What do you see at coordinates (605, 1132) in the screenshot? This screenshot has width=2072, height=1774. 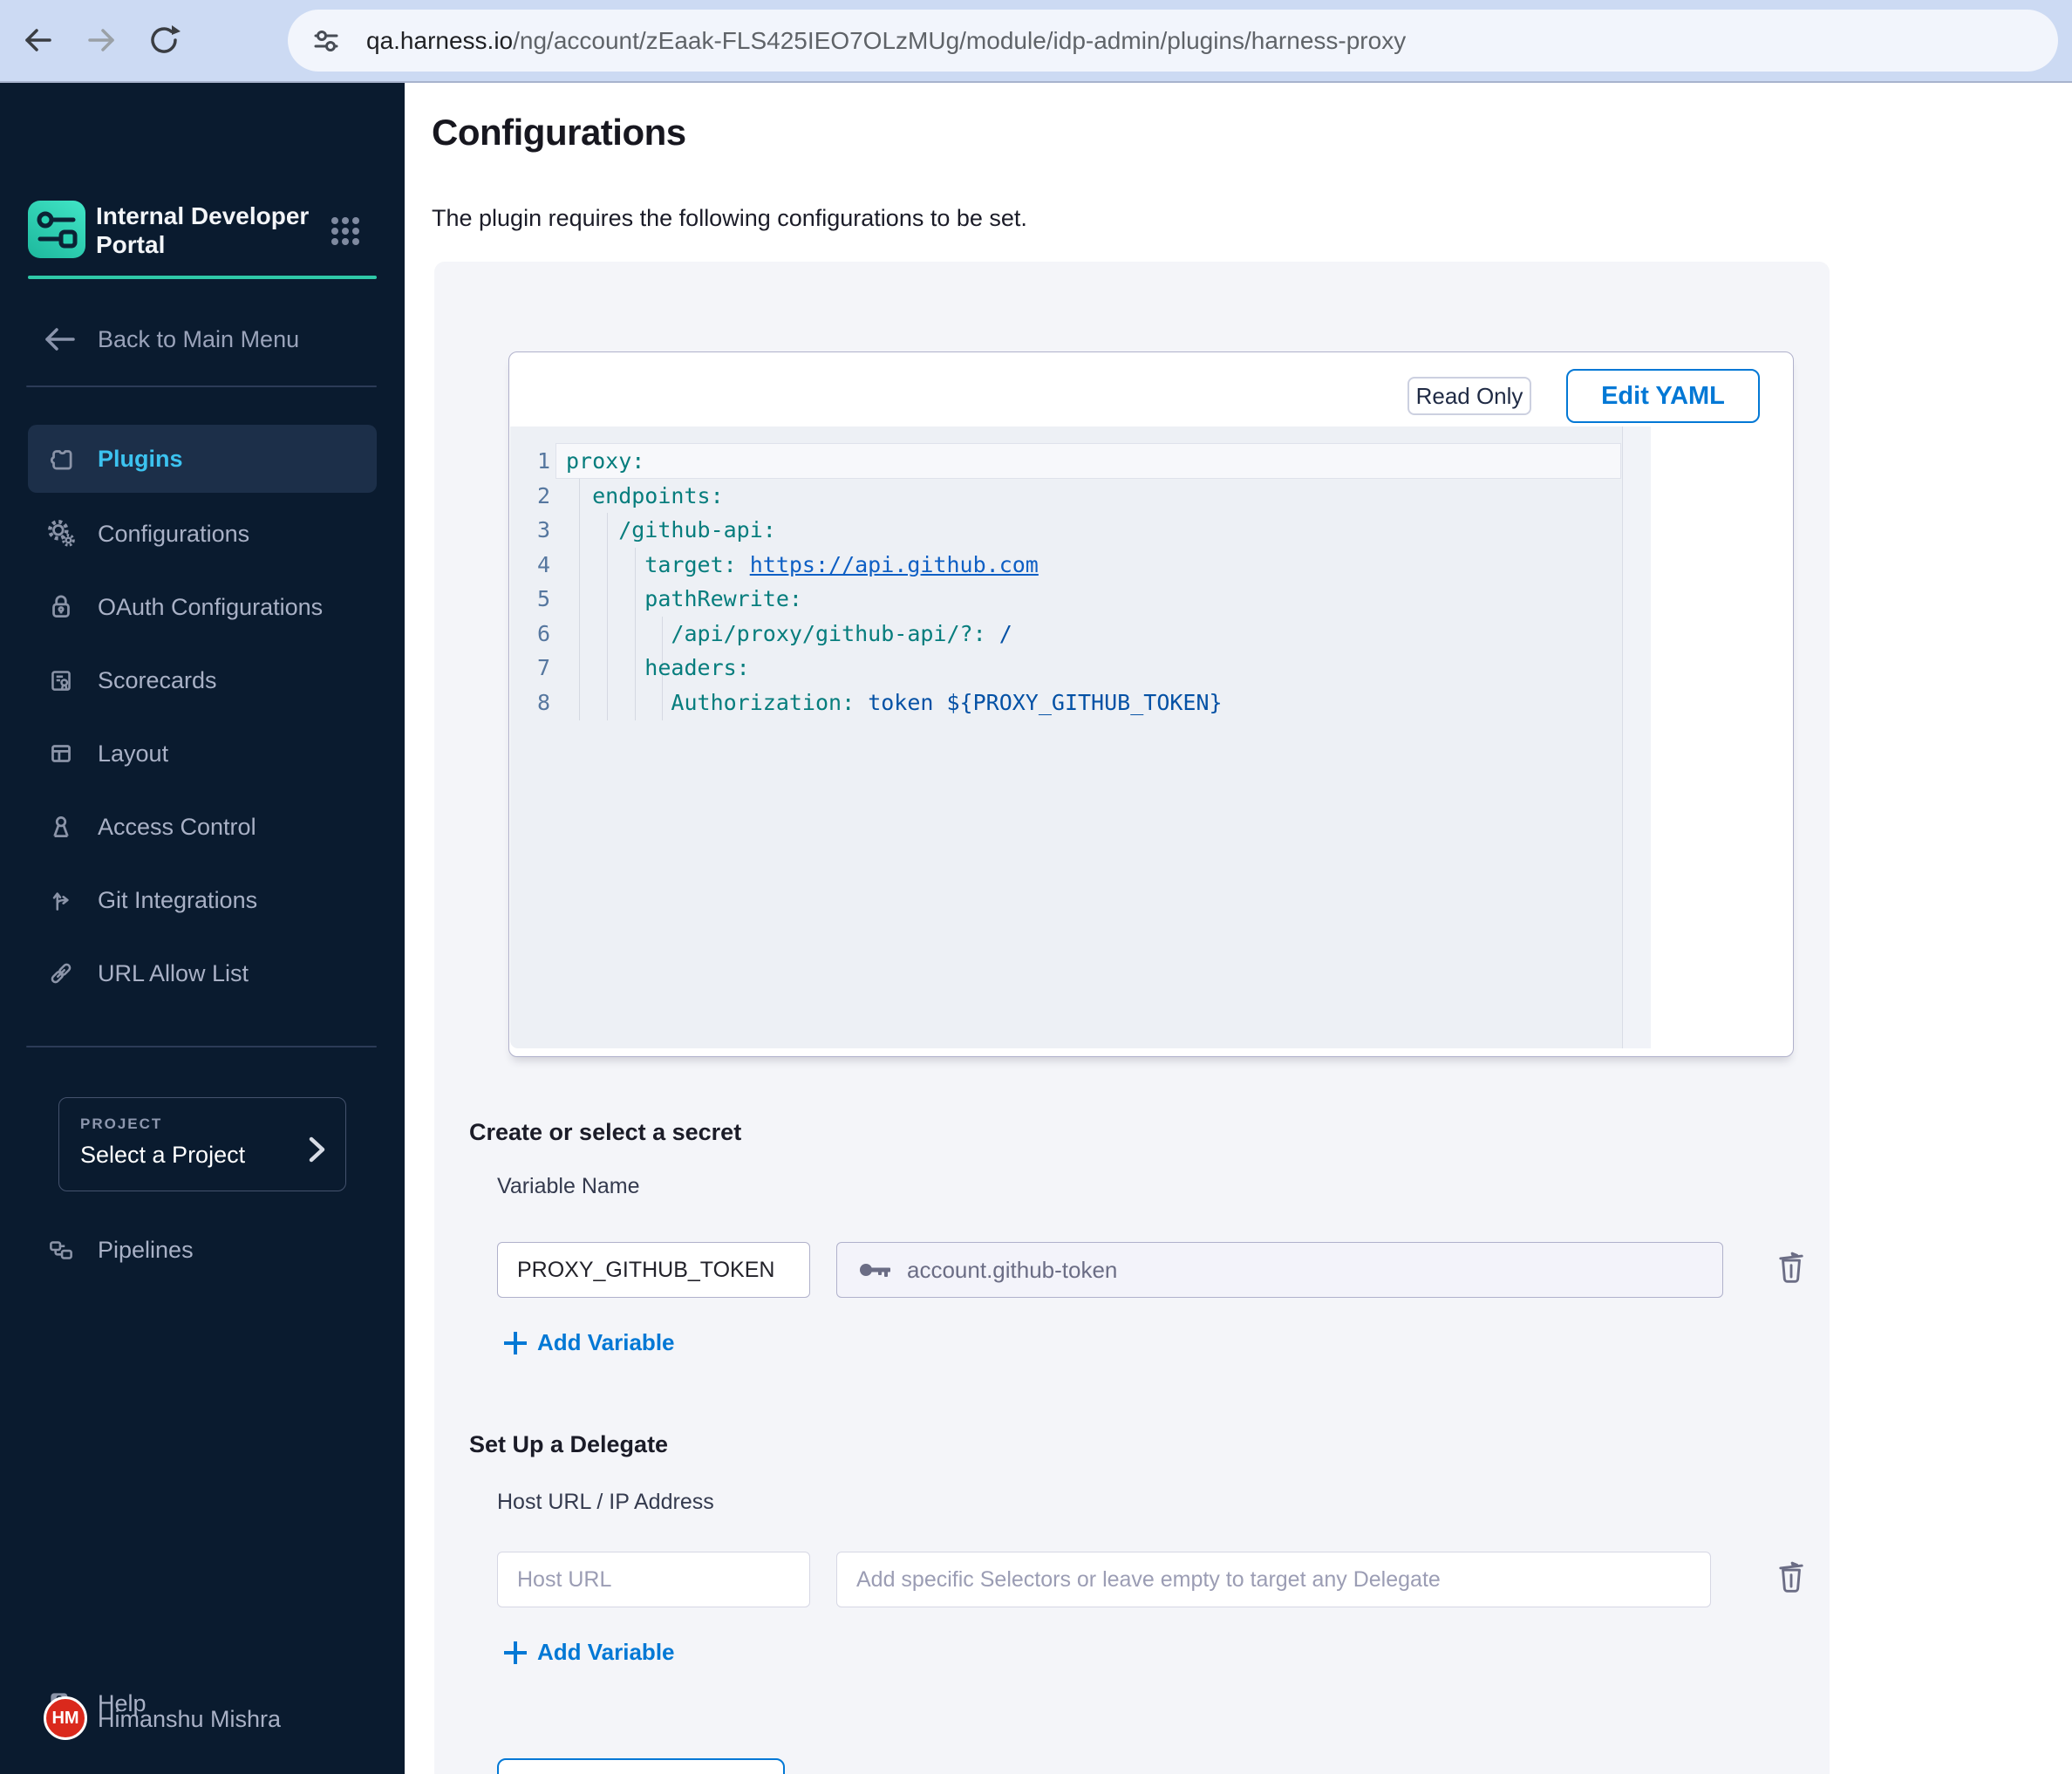 I see `secret-section-title: Create or select a secret` at bounding box center [605, 1132].